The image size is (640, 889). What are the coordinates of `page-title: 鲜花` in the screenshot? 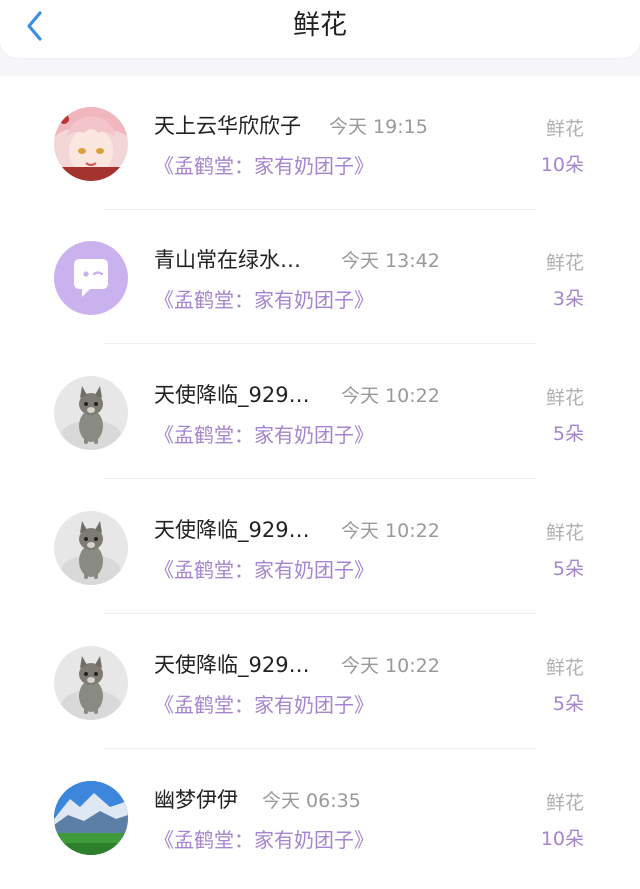 It's located at (320, 25).